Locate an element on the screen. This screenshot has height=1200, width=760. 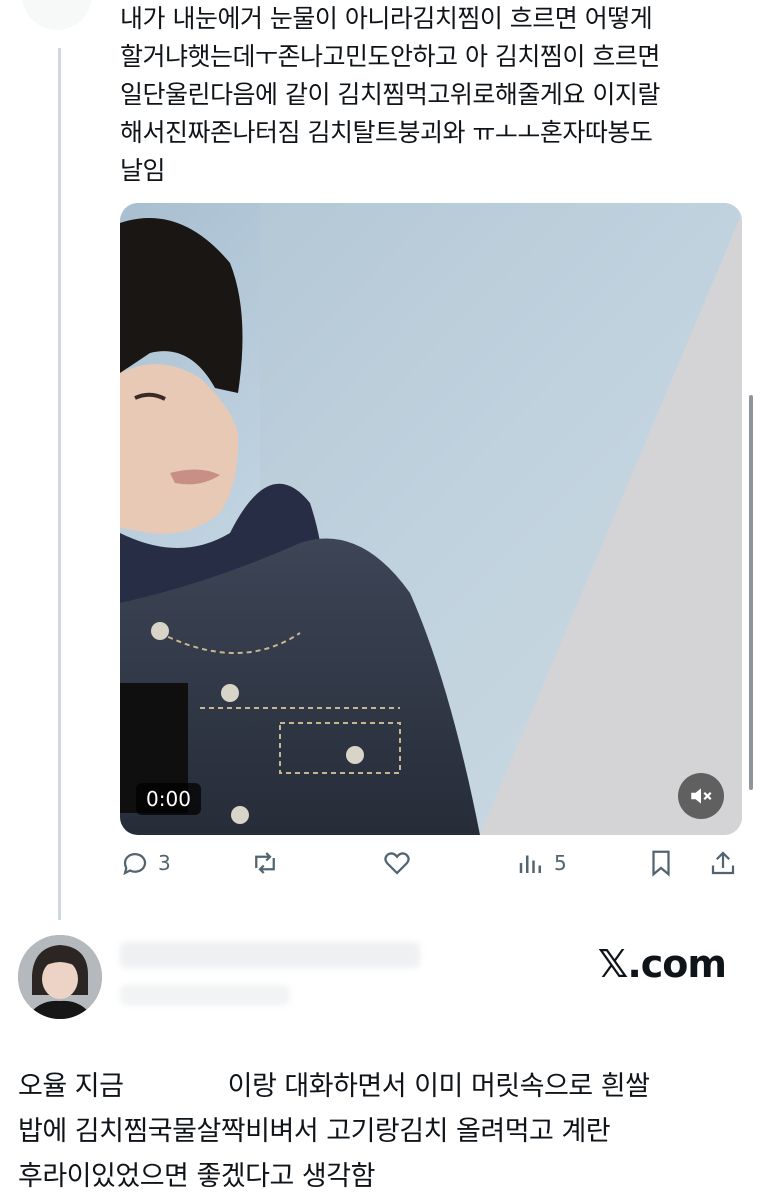
avatar-partial is located at coordinates (57, 15).